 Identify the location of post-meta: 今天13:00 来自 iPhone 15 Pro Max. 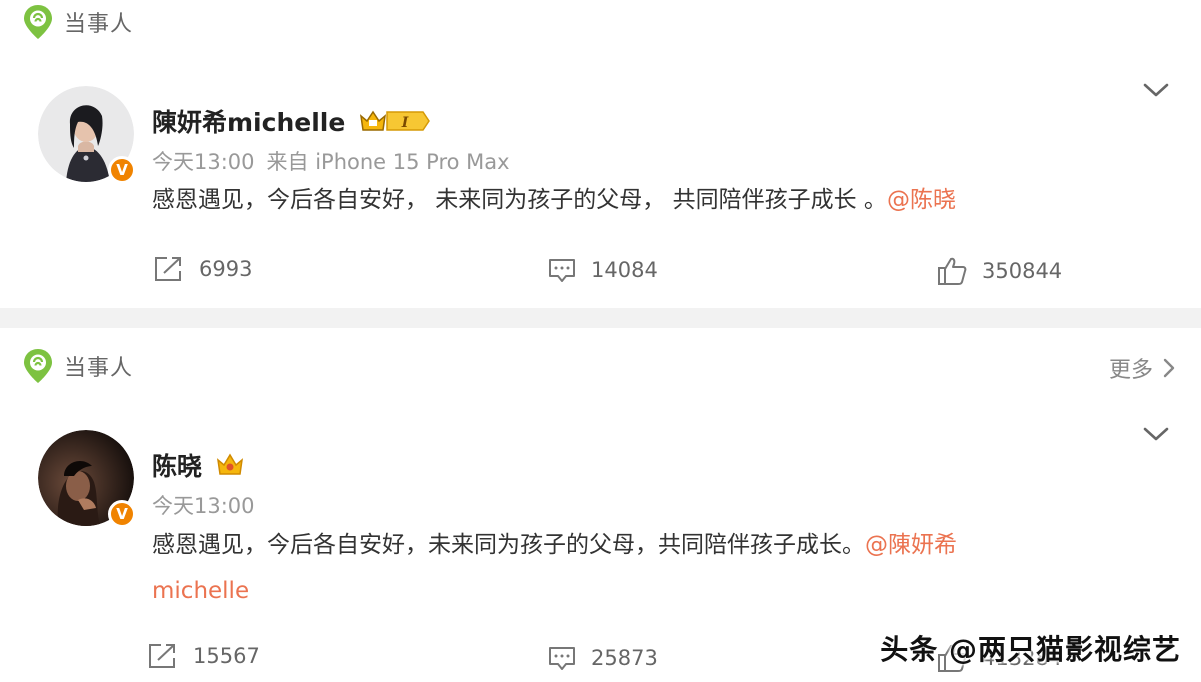
(331, 161).